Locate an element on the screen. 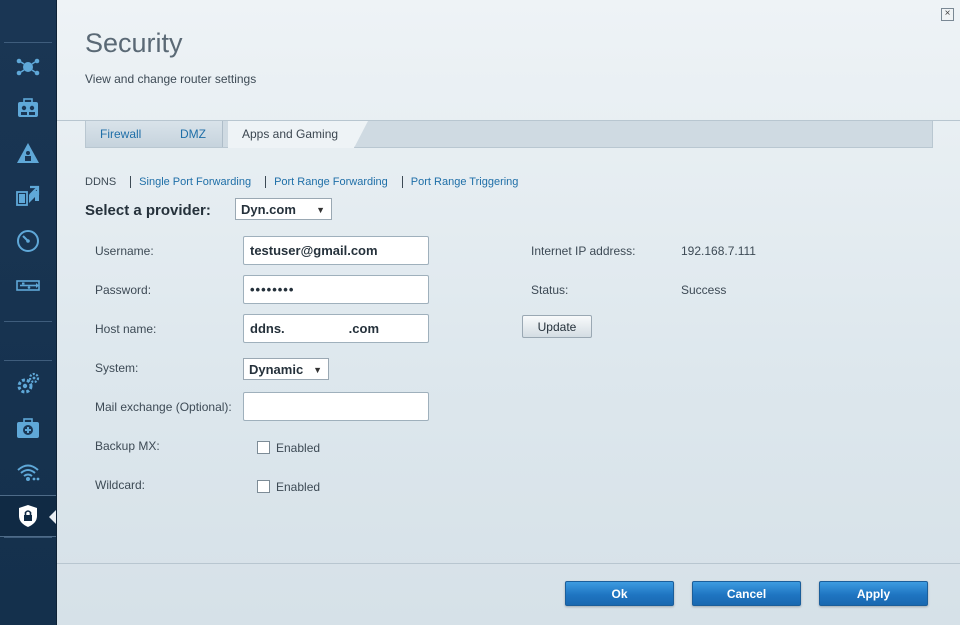 This screenshot has width=960, height=625. parental-controls-icon is located at coordinates (28, 153).